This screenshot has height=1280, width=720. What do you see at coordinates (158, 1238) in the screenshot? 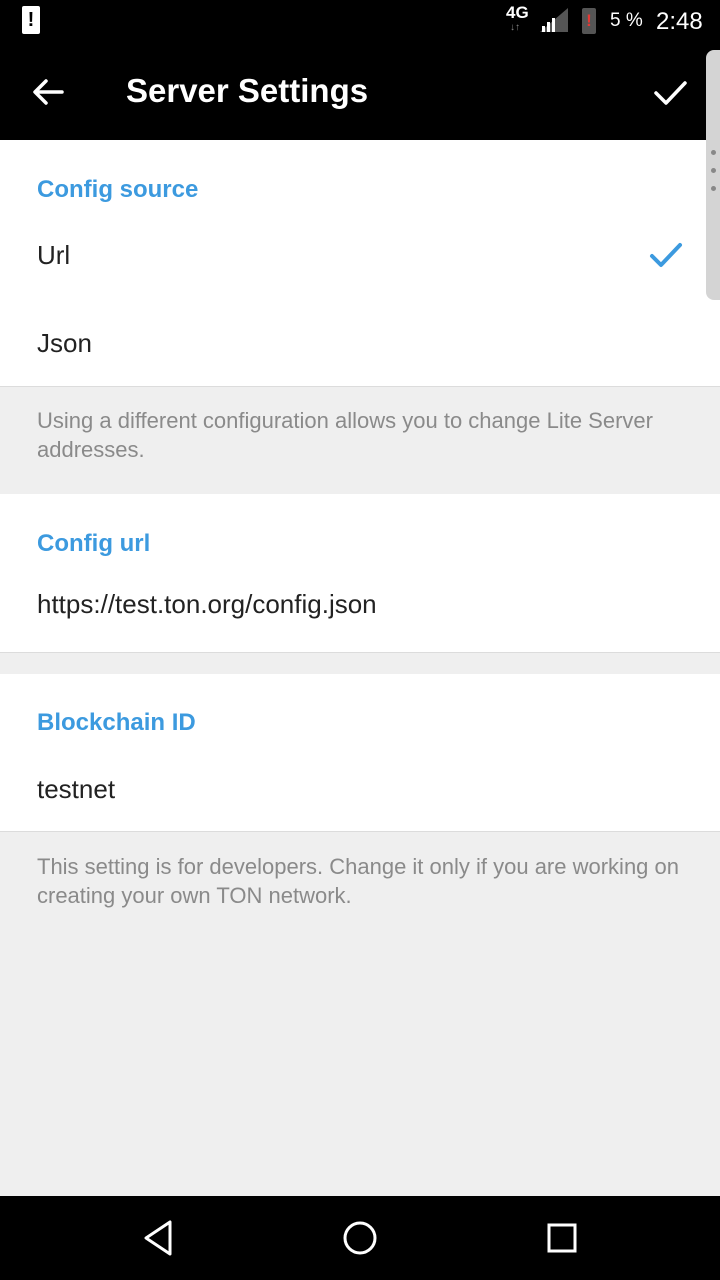
I see `back-triangle-icon` at bounding box center [158, 1238].